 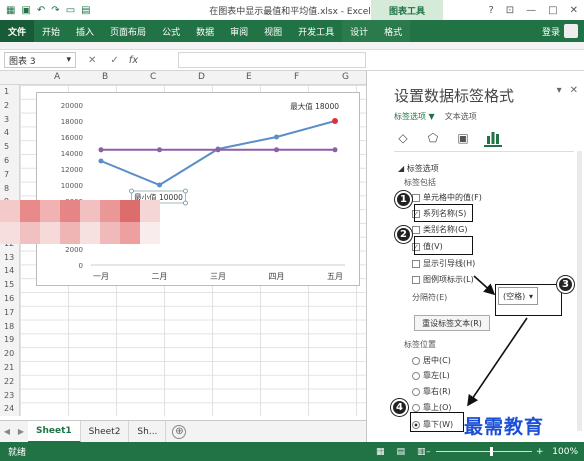 What do you see at coordinates (431, 391) in the screenshot?
I see `radio-right: 靠右(R)` at bounding box center [431, 391].